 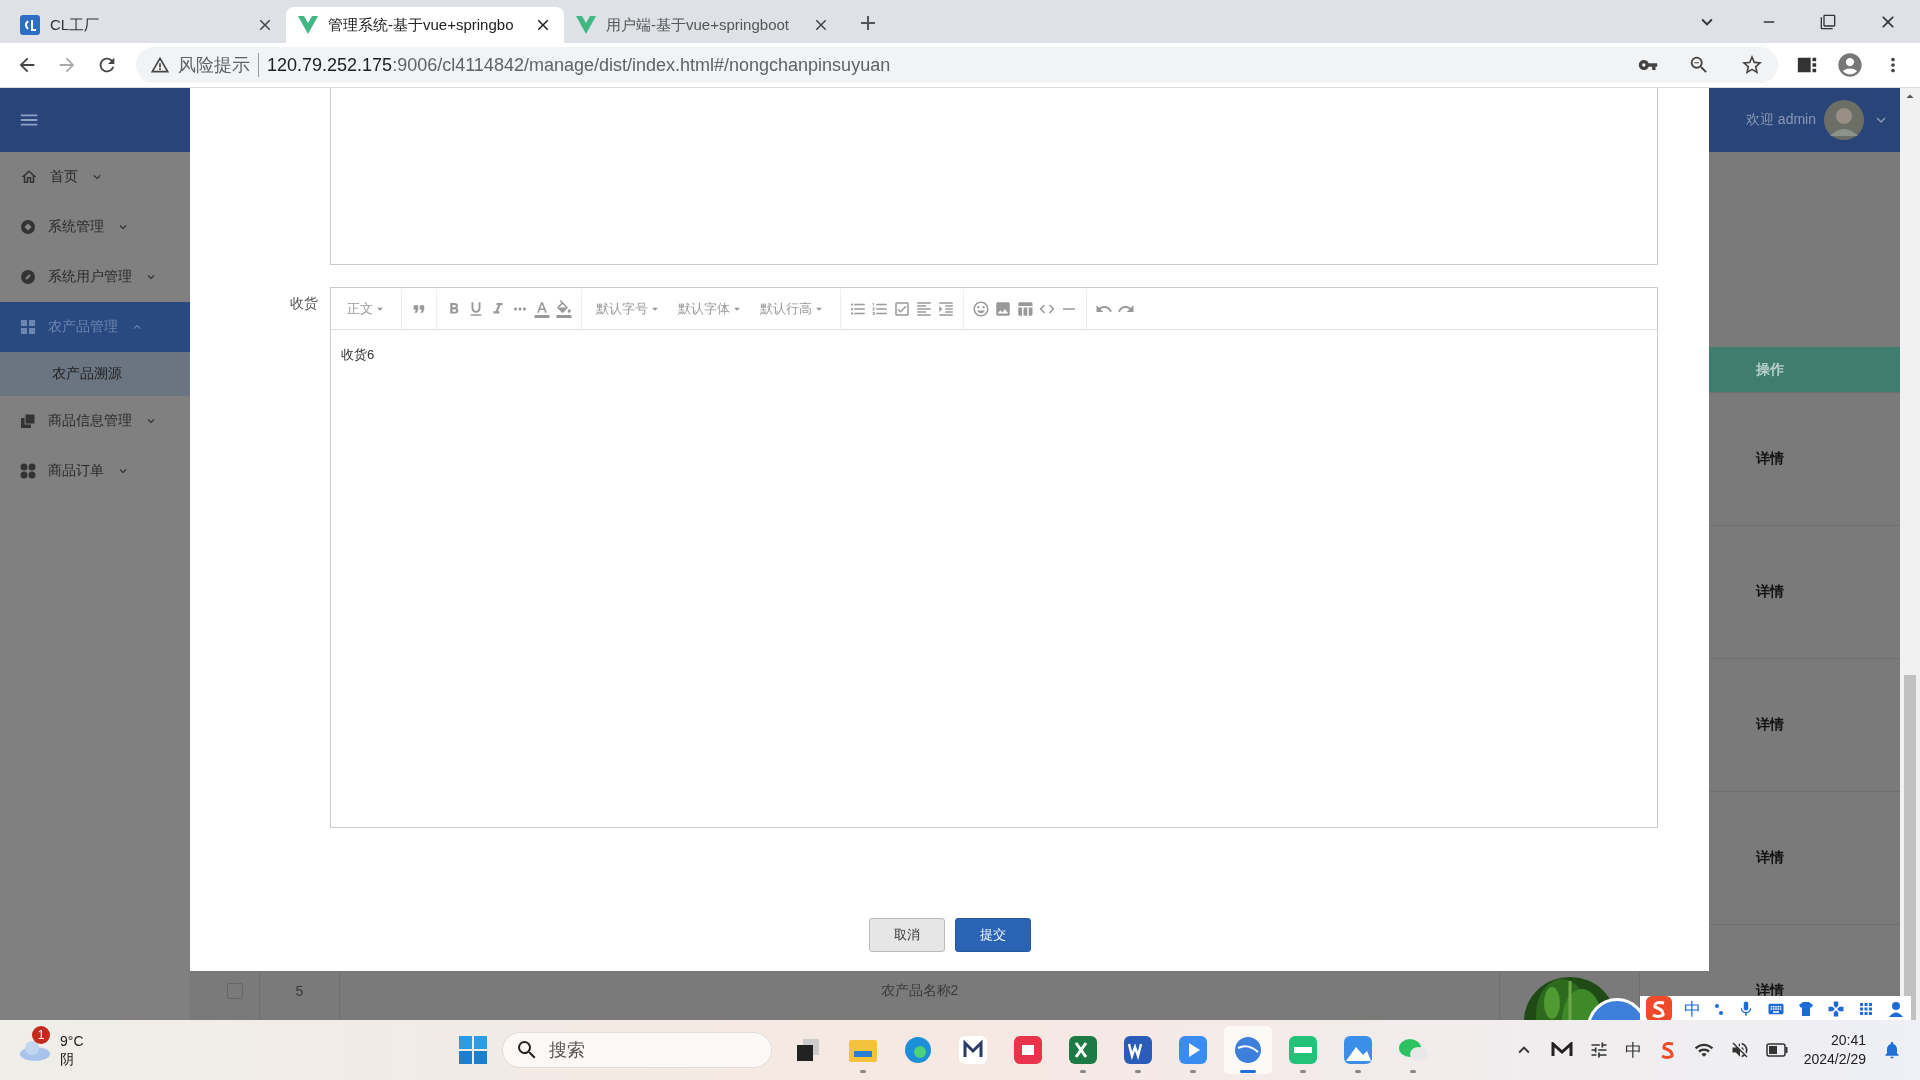 I want to click on sogou-logo-icon, so click(x=1659, y=1008).